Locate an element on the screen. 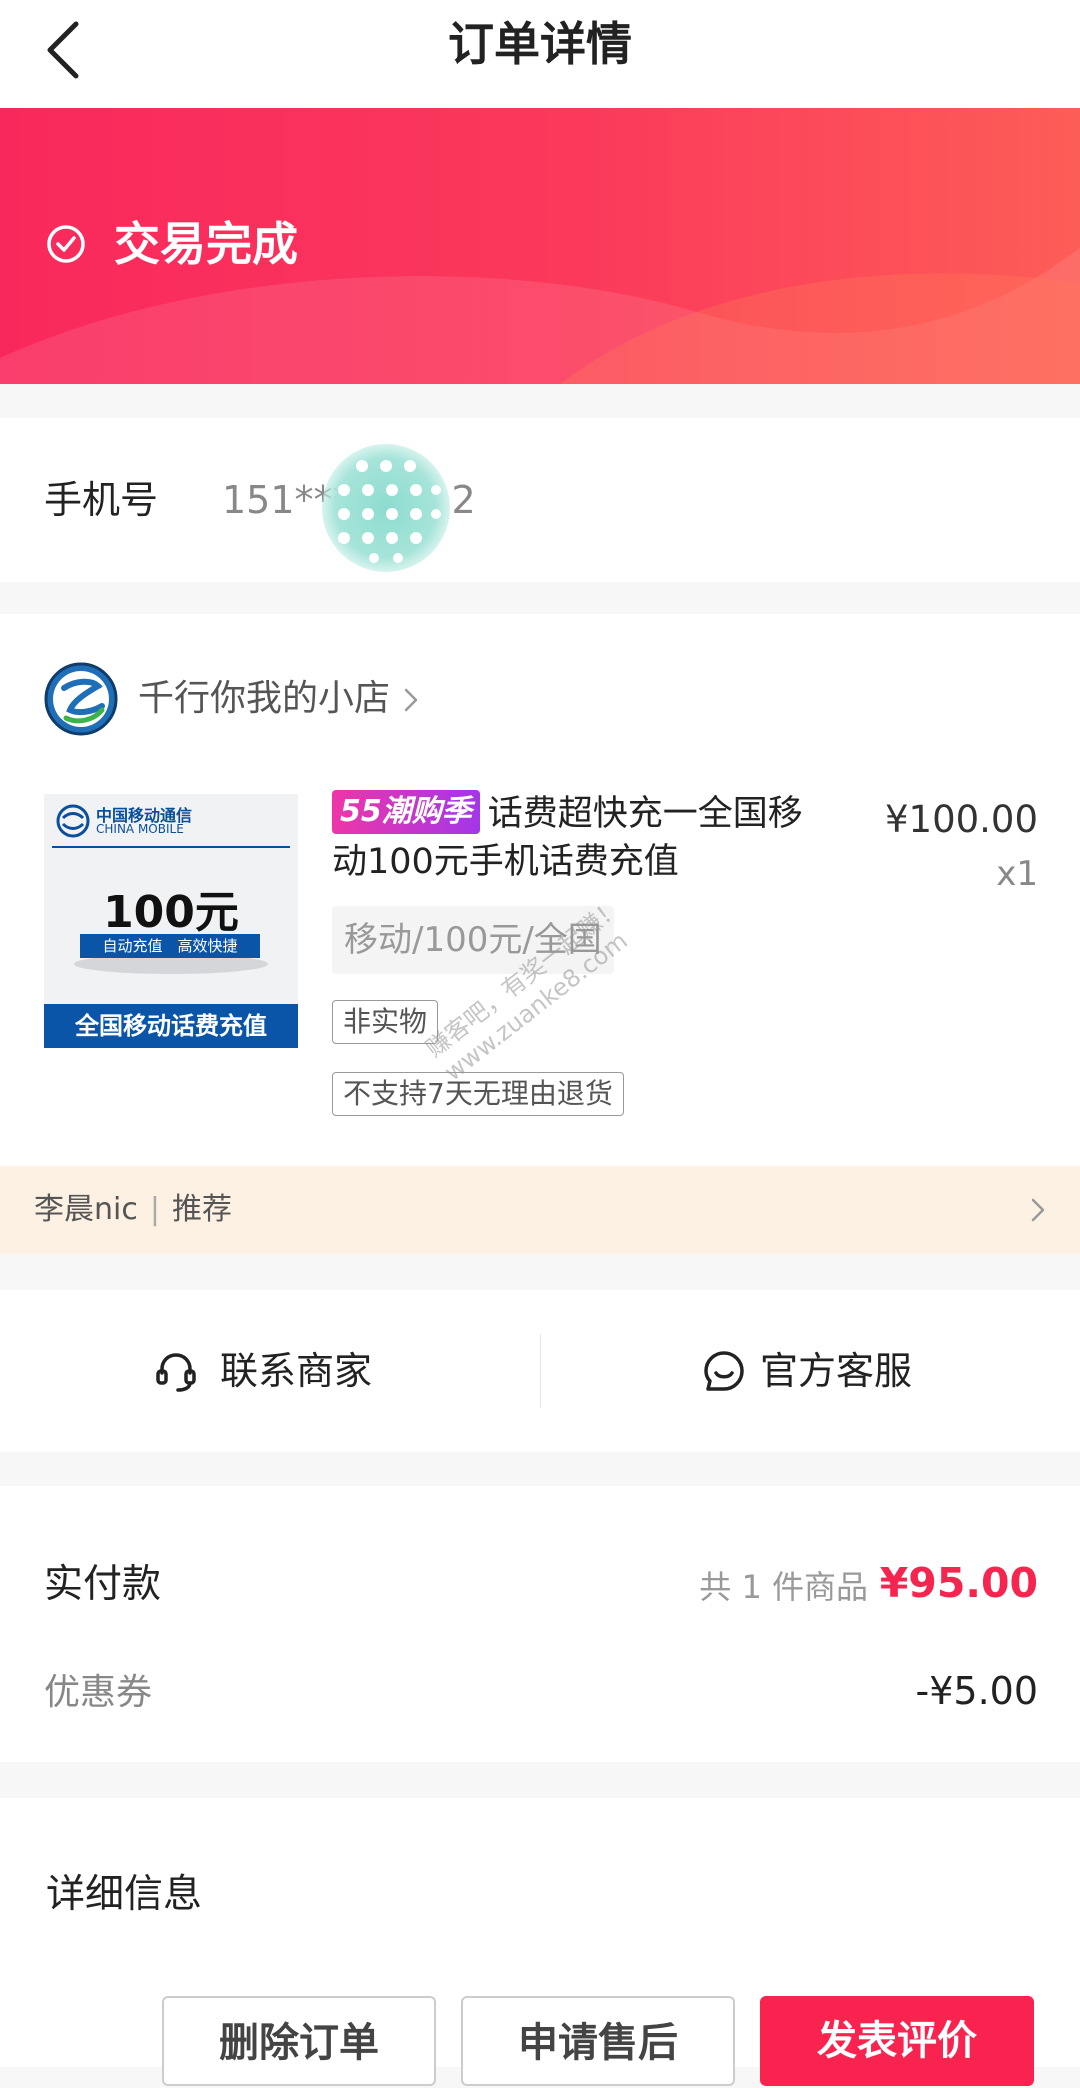 The image size is (1080, 2088). product-price: ¥100.00 is located at coordinates (961, 819).